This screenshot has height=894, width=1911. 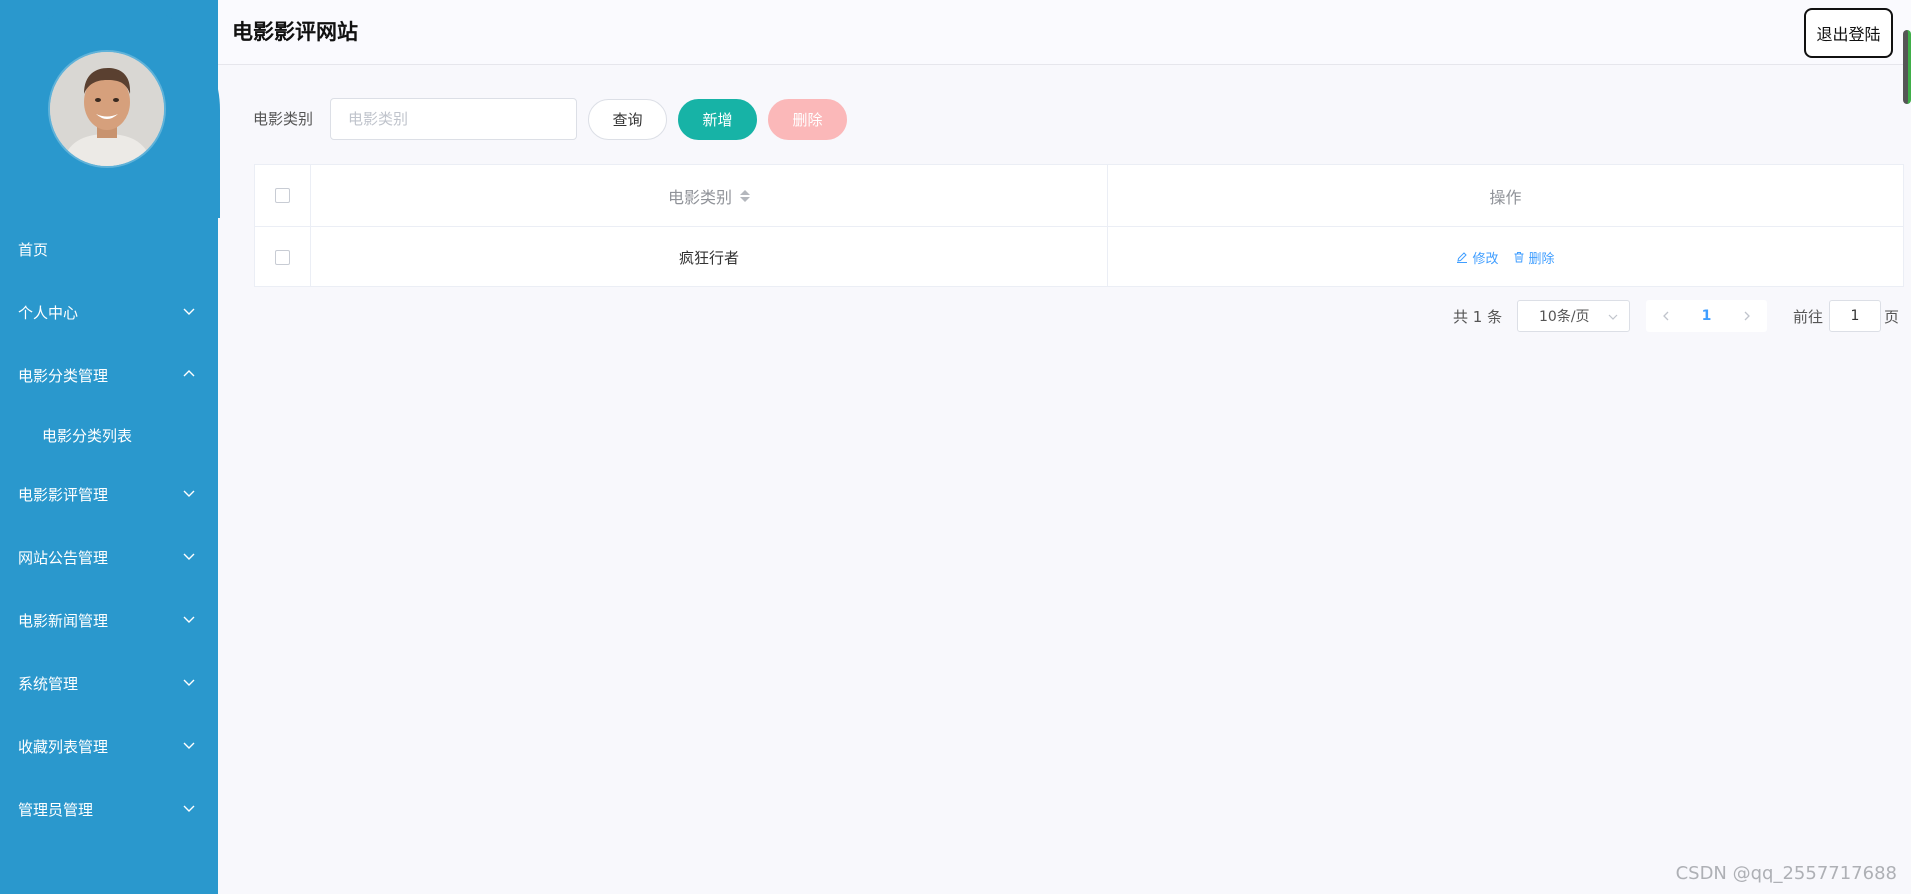 What do you see at coordinates (1462, 257) in the screenshot?
I see `edit-icon` at bounding box center [1462, 257].